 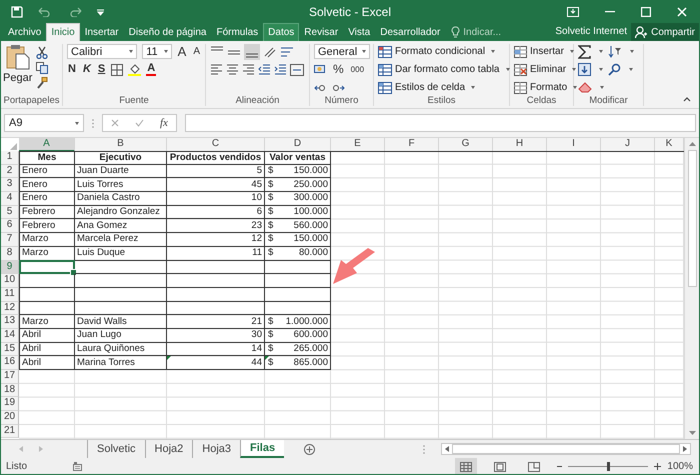 I want to click on wrap-text-icon, so click(x=287, y=52).